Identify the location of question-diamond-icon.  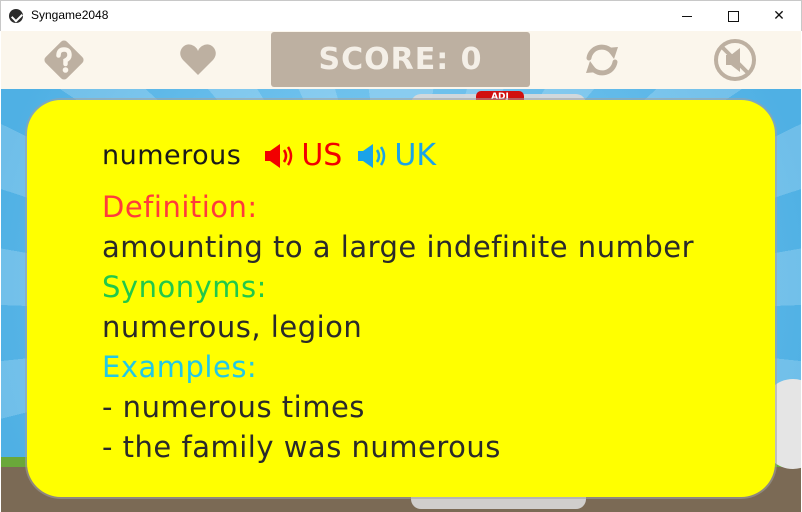
(64, 60).